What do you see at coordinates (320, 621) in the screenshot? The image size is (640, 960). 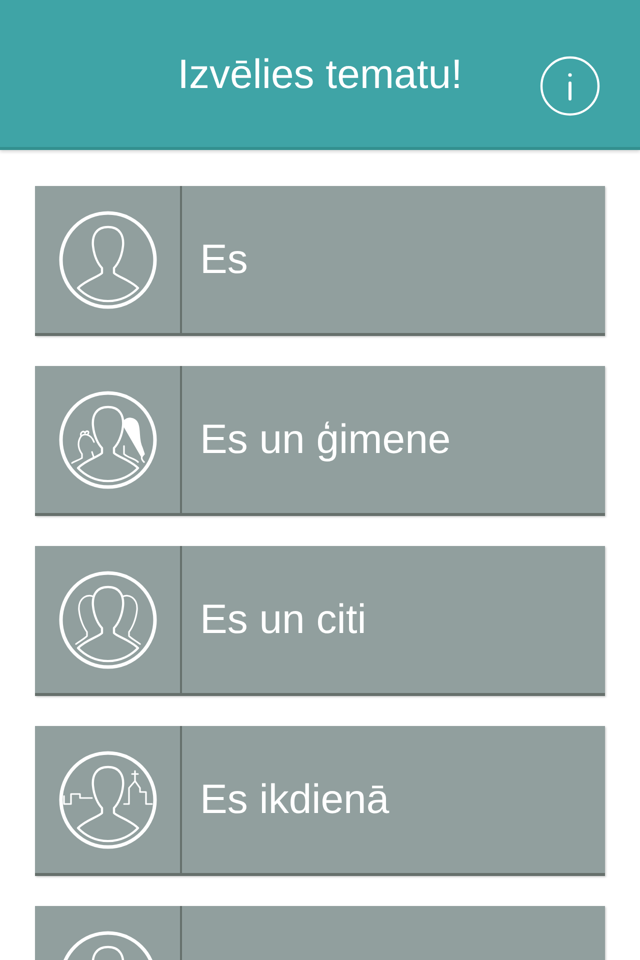 I see `topic-button: Es un citi` at bounding box center [320, 621].